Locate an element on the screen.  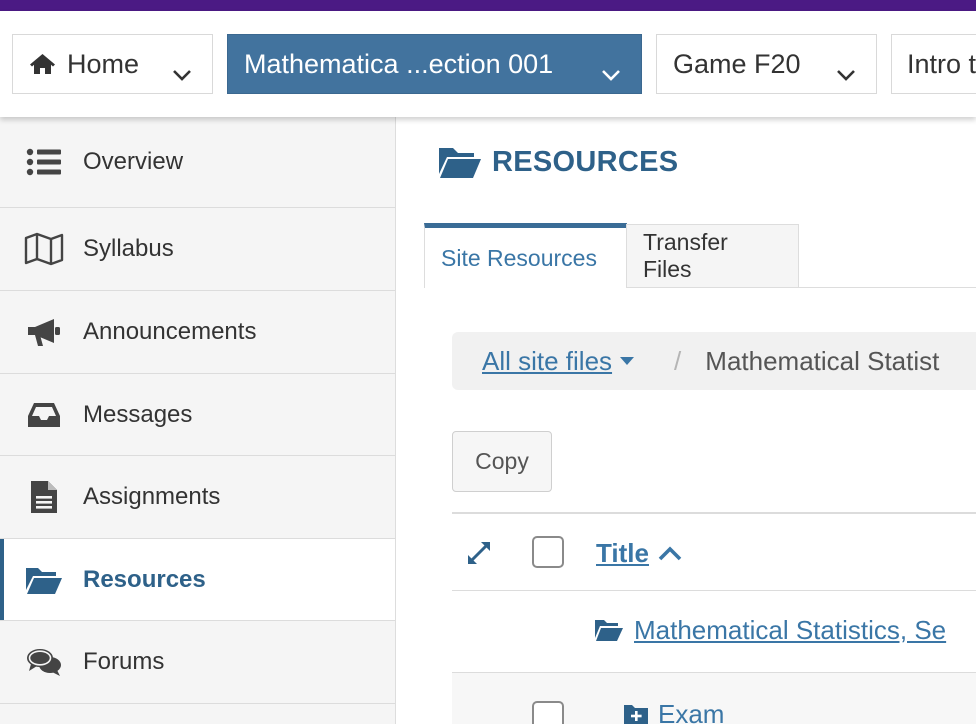
table-row: Mathematical Statistics, Se is located at coordinates (714, 632).